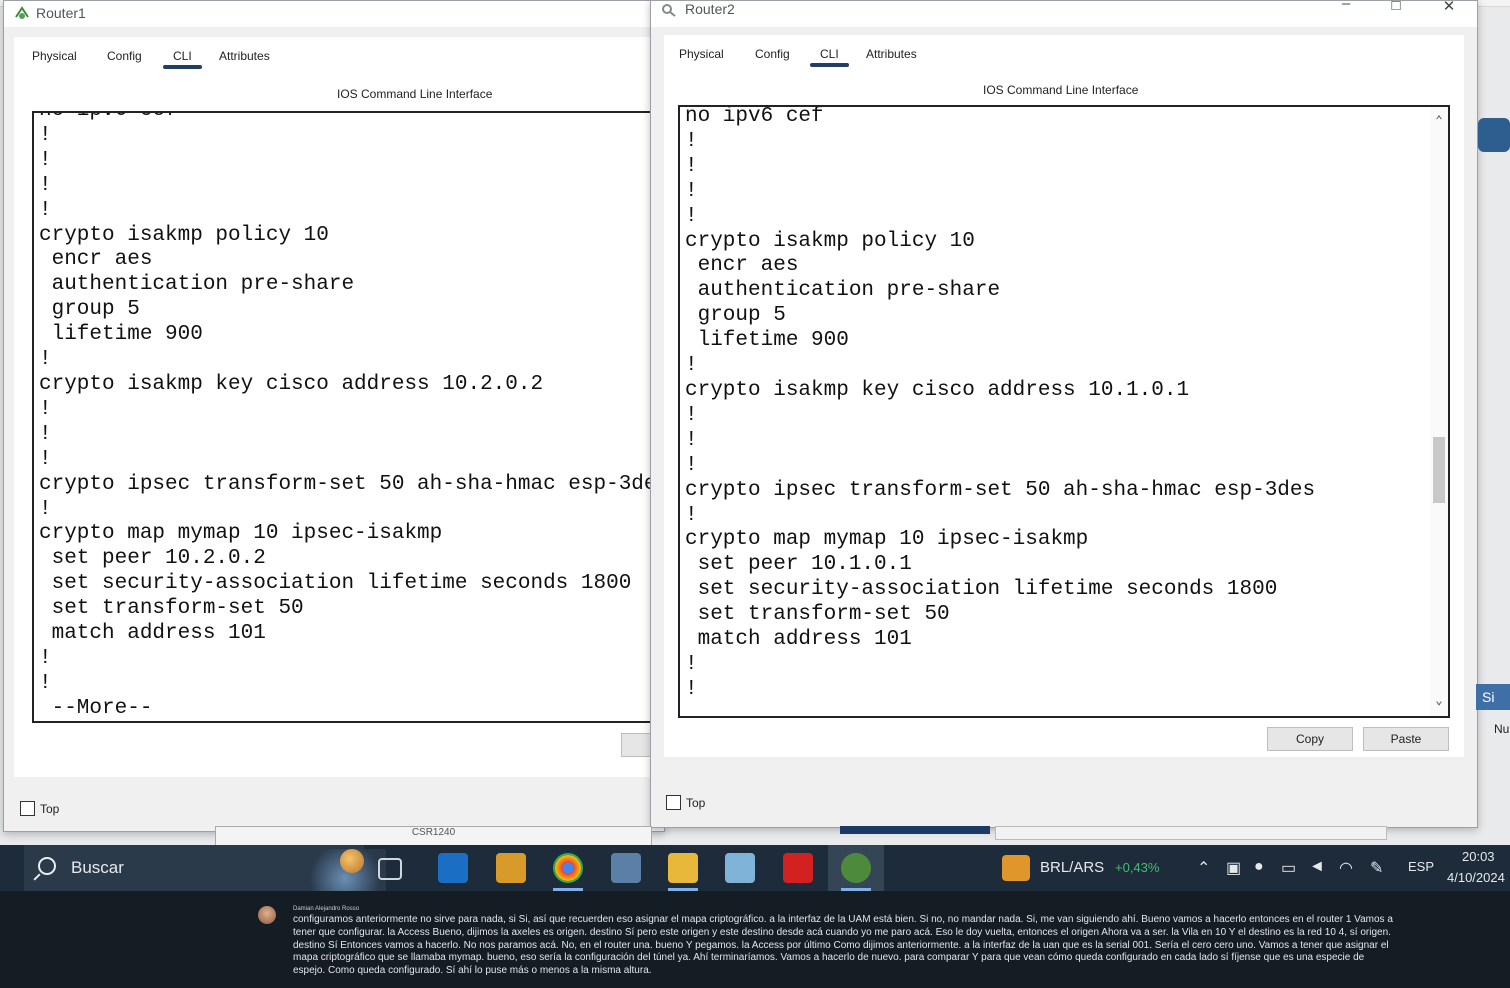 The image size is (1510, 988). I want to click on app-icon, so click(626, 868).